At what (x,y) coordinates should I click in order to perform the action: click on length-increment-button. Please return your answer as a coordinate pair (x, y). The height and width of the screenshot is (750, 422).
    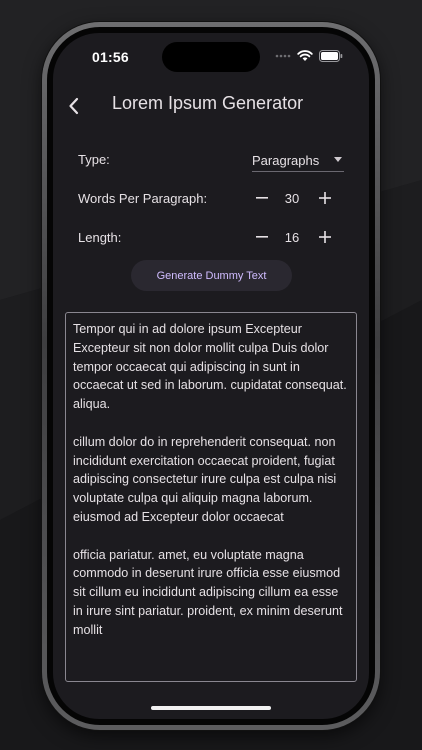
    Looking at the image, I should click on (325, 237).